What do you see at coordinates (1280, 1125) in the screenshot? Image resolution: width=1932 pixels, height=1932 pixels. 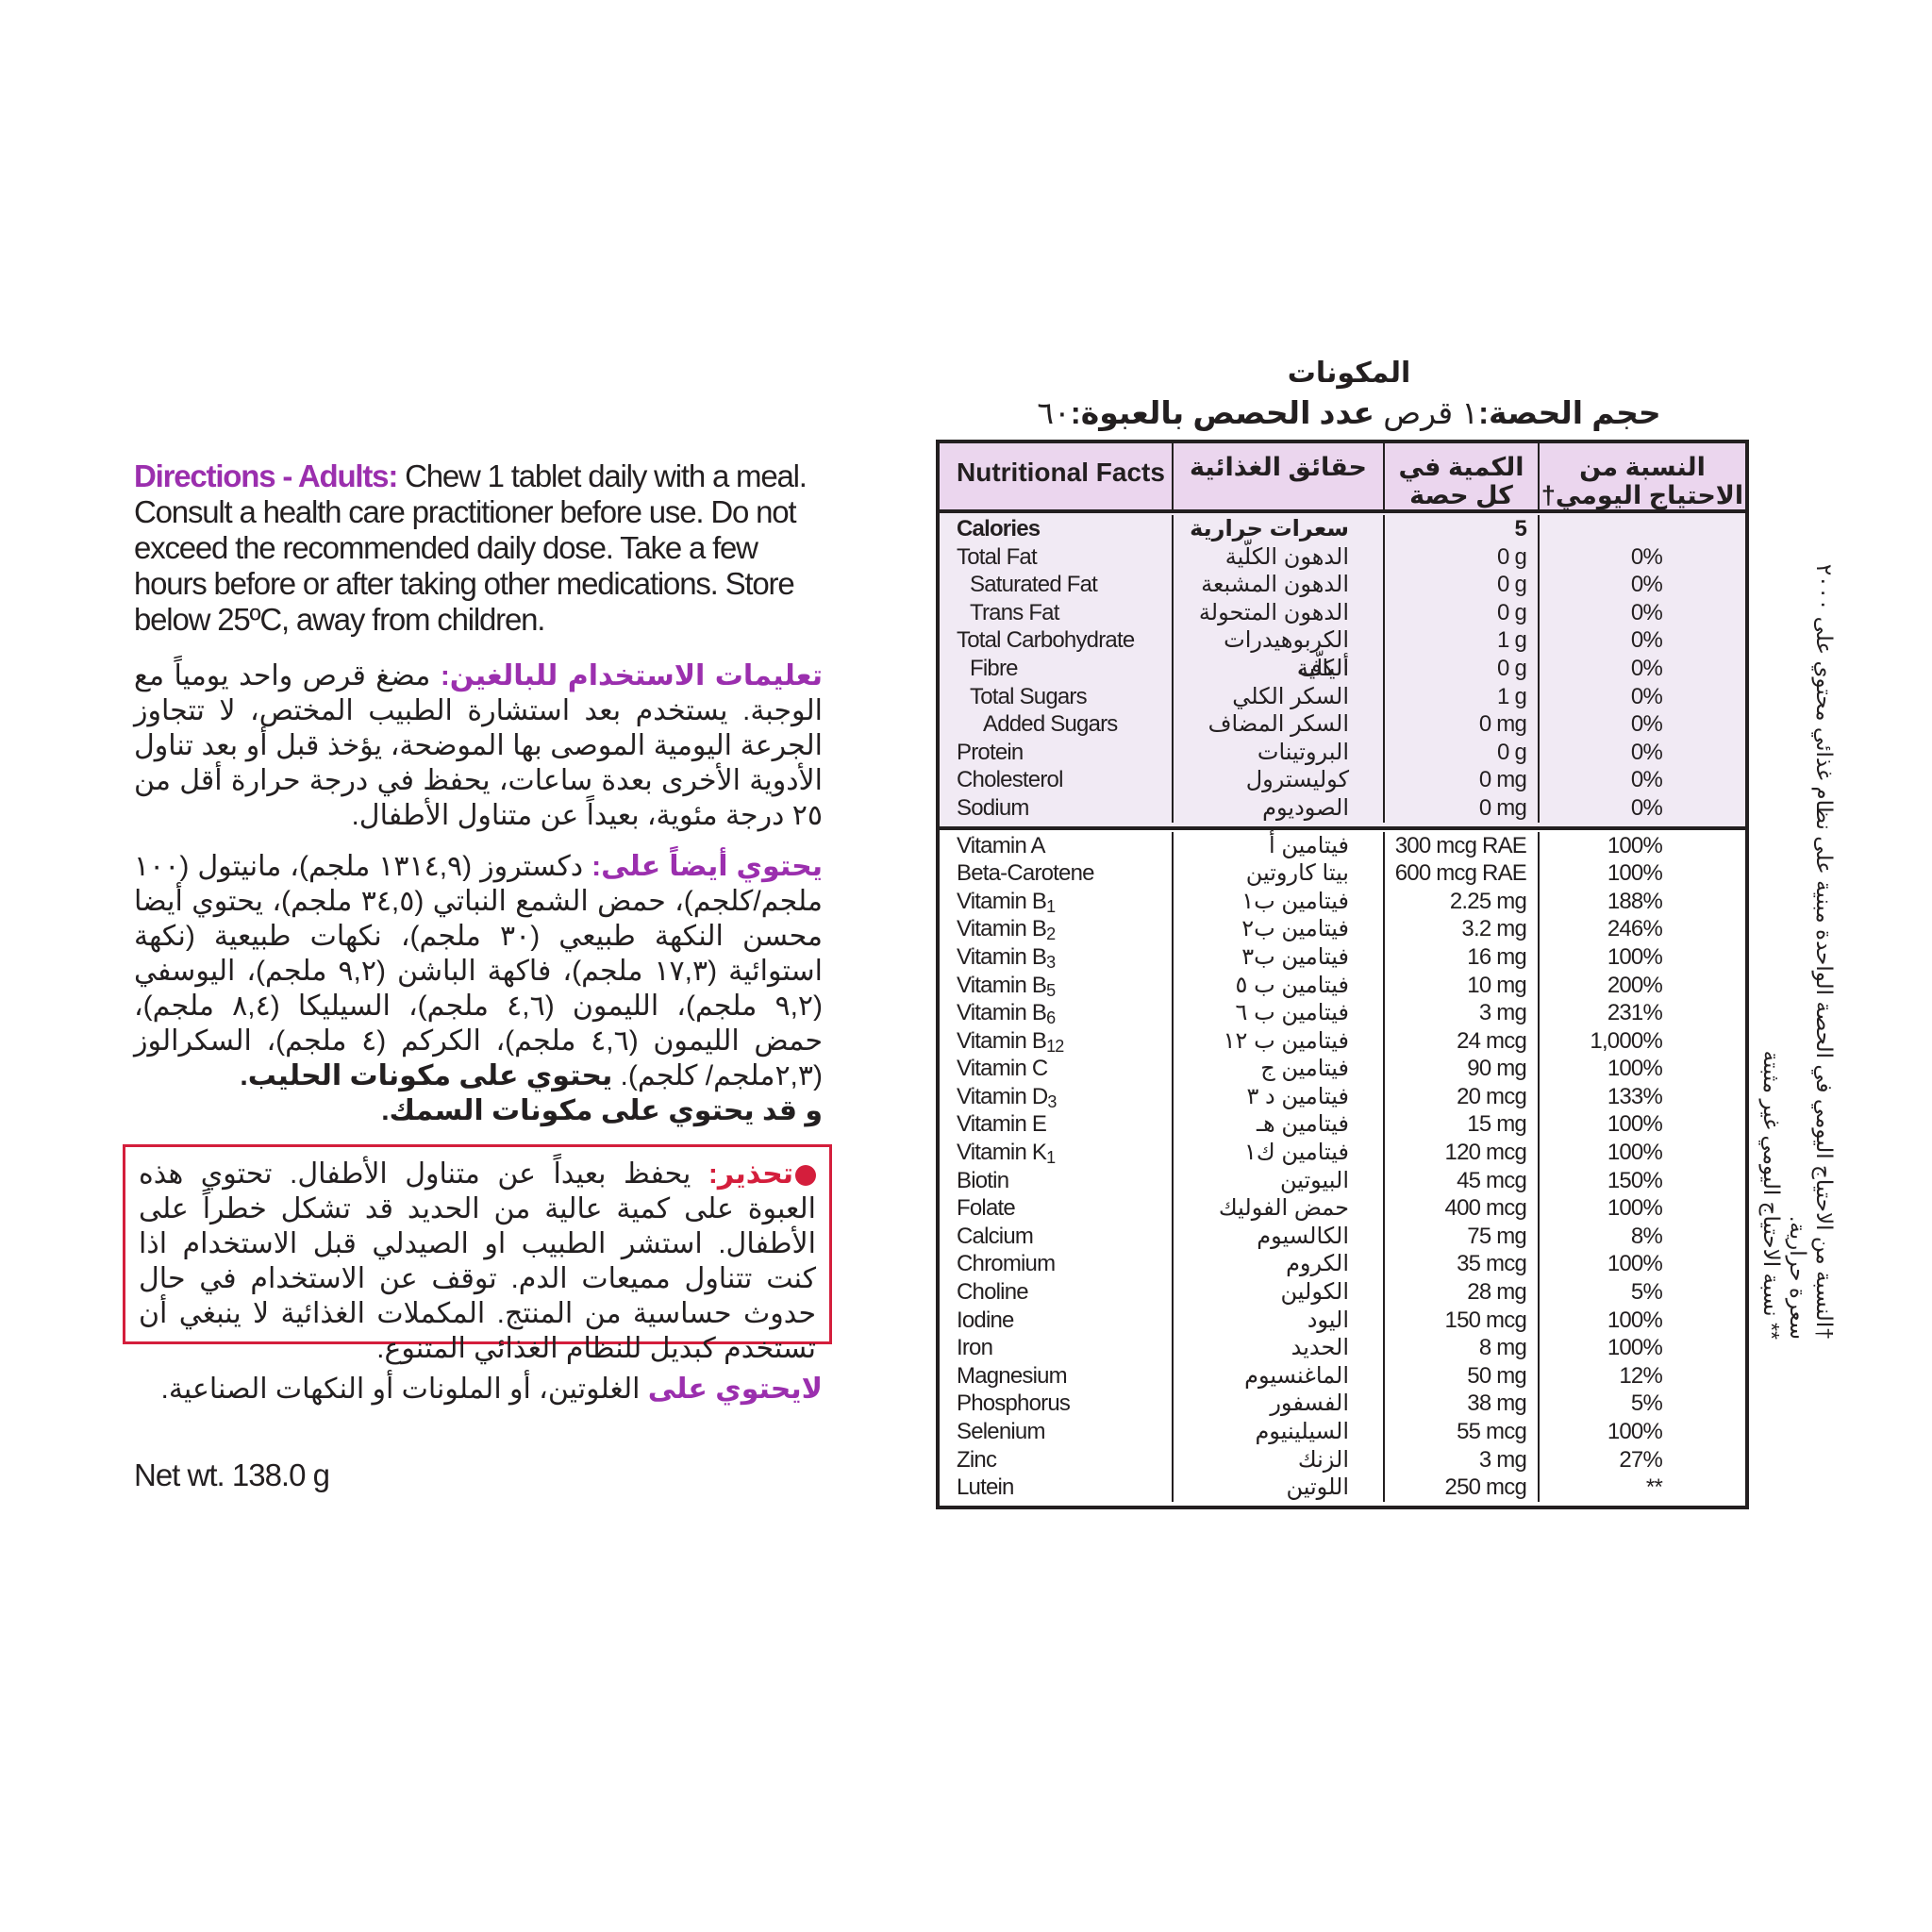 I see `nutrient-name-ar: فيتامين هـ` at bounding box center [1280, 1125].